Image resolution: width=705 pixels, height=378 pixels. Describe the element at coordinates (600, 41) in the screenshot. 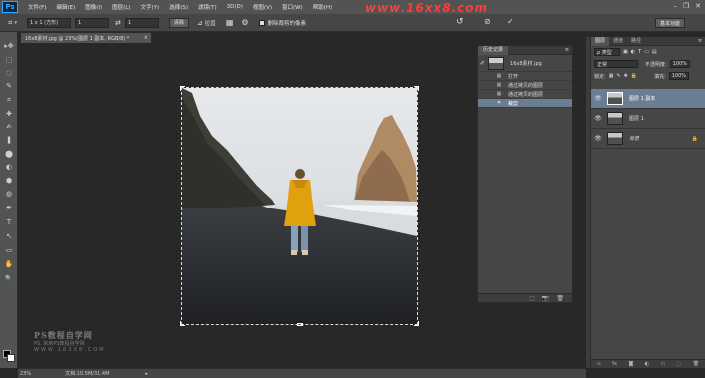

I see `tab-layers: 图层` at that location.